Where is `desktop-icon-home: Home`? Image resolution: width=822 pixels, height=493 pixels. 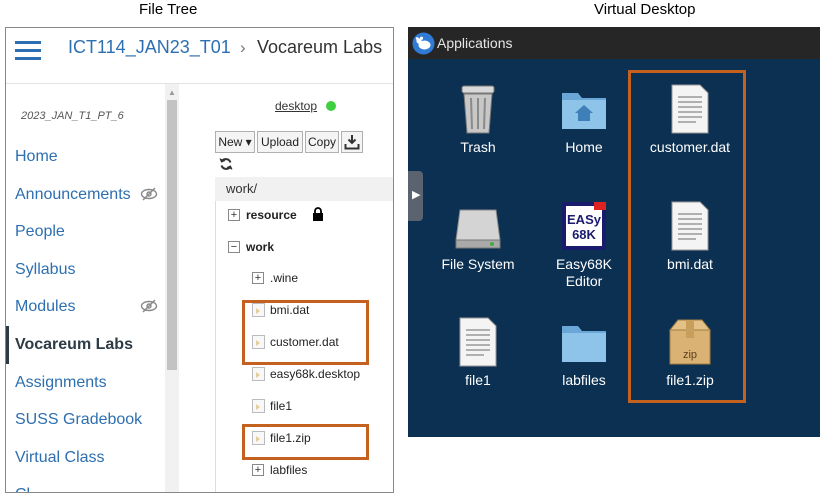 desktop-icon-home: Home is located at coordinates (584, 119).